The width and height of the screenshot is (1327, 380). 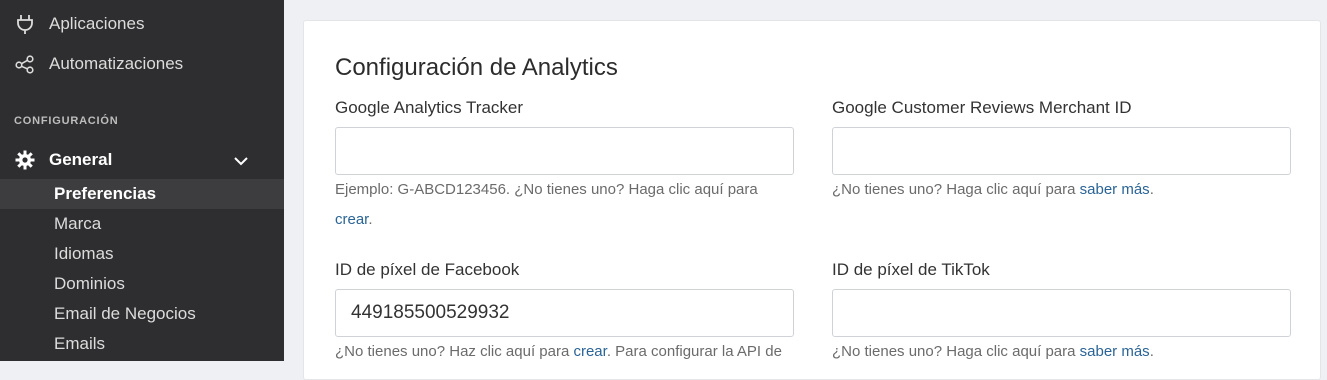 I want to click on fb-help-end: . Para configurar la API de, so click(x=694, y=351).